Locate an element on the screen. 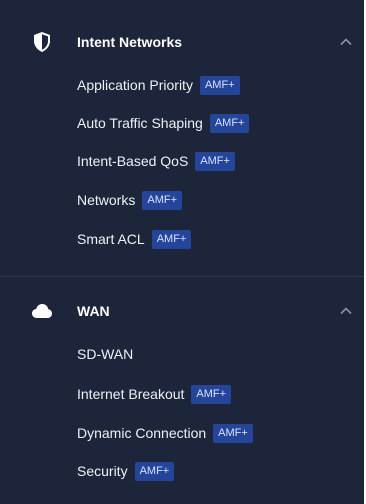  menu-item-label: Internet Breakout is located at coordinates (131, 394).